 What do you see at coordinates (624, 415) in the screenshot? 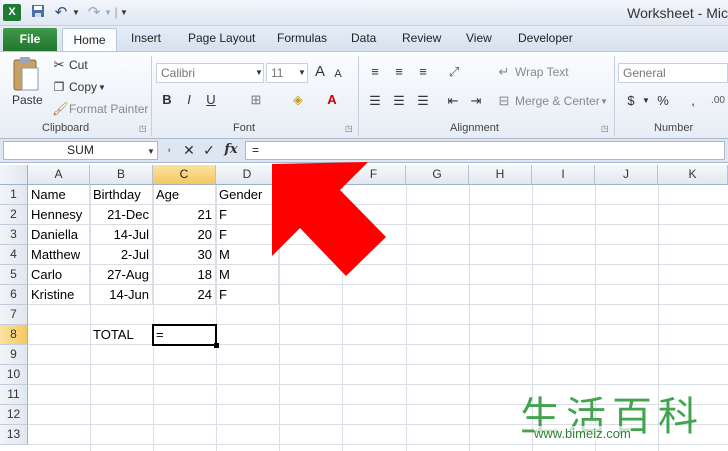
I see `watermark: 生活百科 www.bimeiz.com` at bounding box center [624, 415].